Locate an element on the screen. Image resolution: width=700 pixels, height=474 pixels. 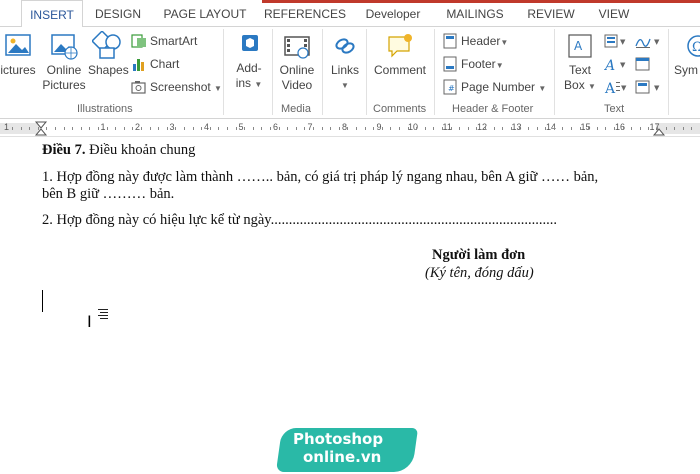
comments-group-label: Comments is located at coordinates (400, 109).